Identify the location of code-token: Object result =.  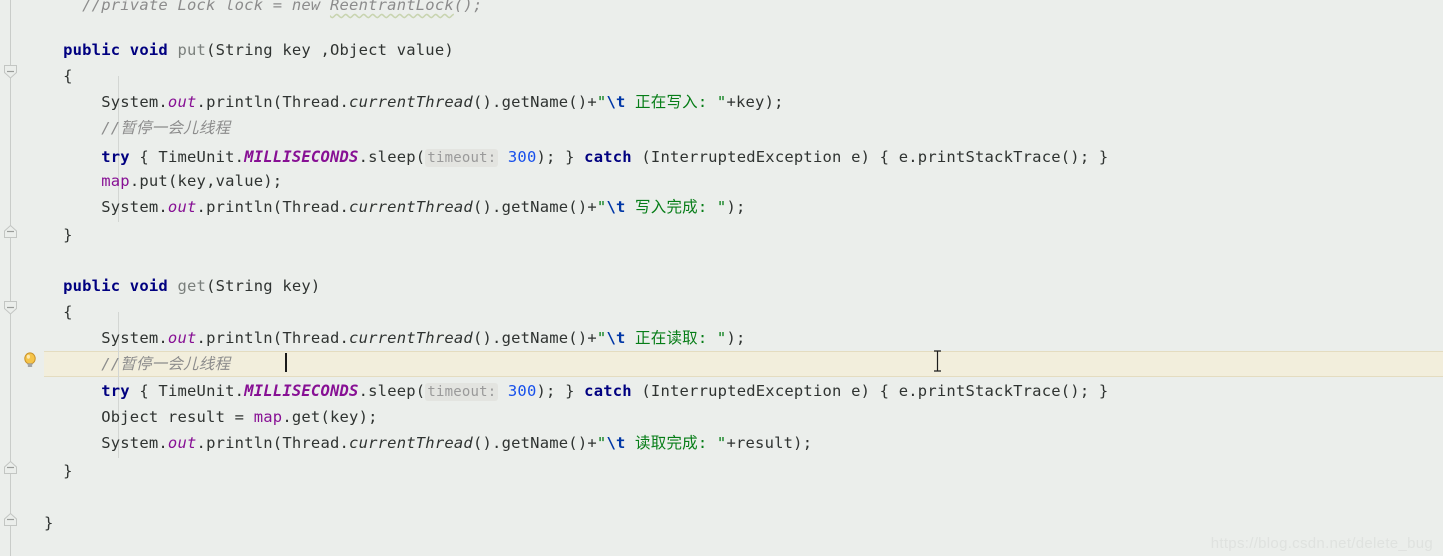
(149, 417).